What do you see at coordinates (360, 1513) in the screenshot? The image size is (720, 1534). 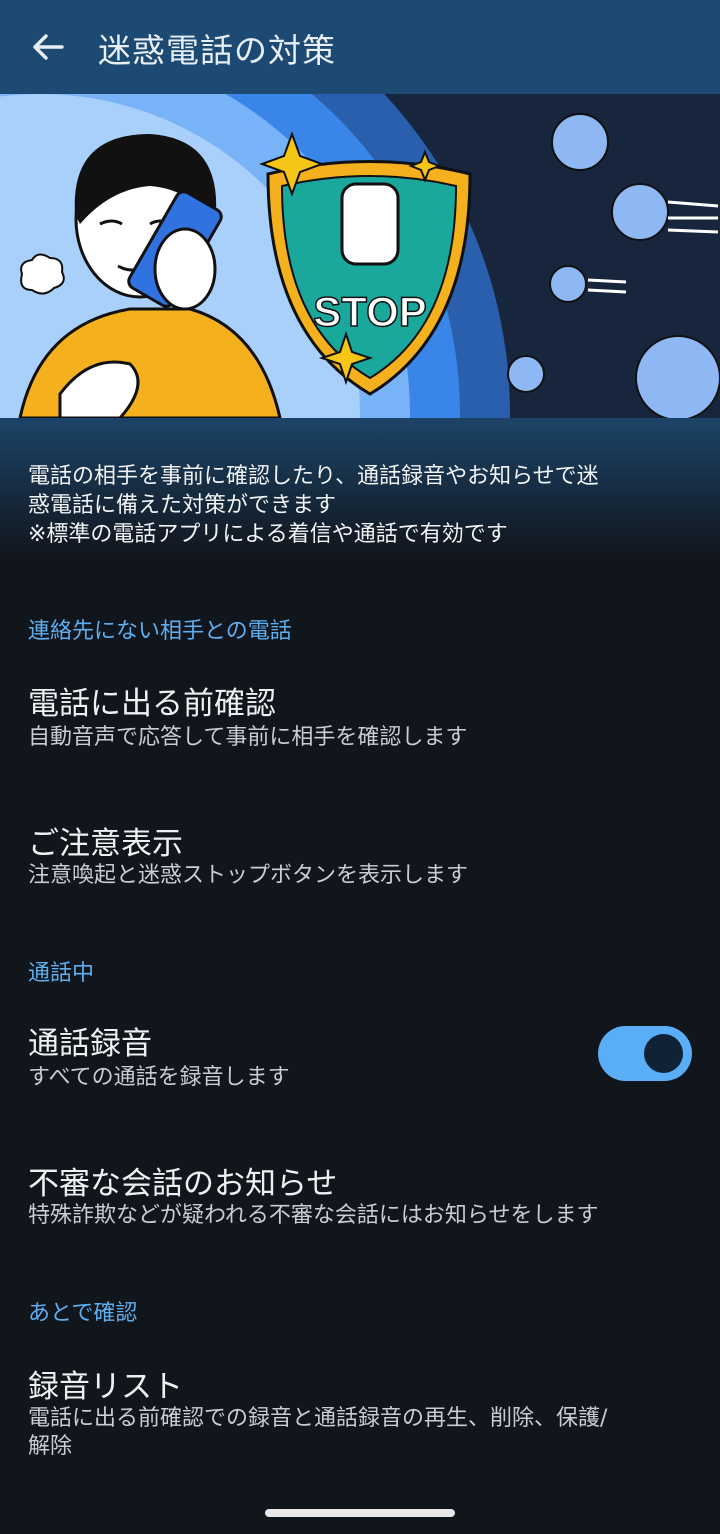 I see `gesture-nav-bar` at bounding box center [360, 1513].